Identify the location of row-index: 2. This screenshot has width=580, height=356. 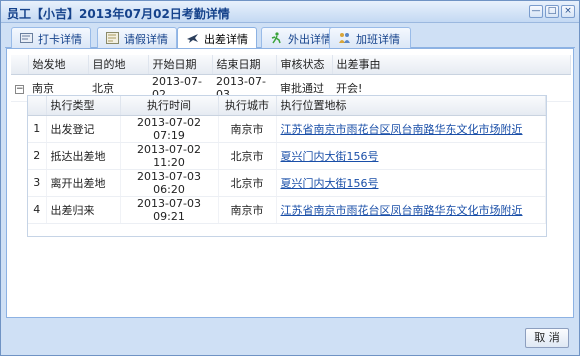
(37, 156).